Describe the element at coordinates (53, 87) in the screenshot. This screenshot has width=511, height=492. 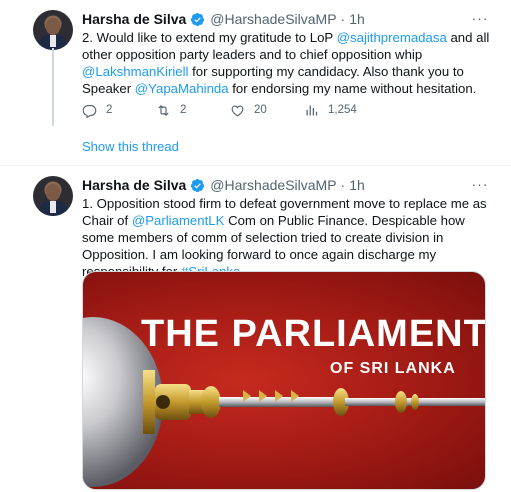
I see `thread-connector` at that location.